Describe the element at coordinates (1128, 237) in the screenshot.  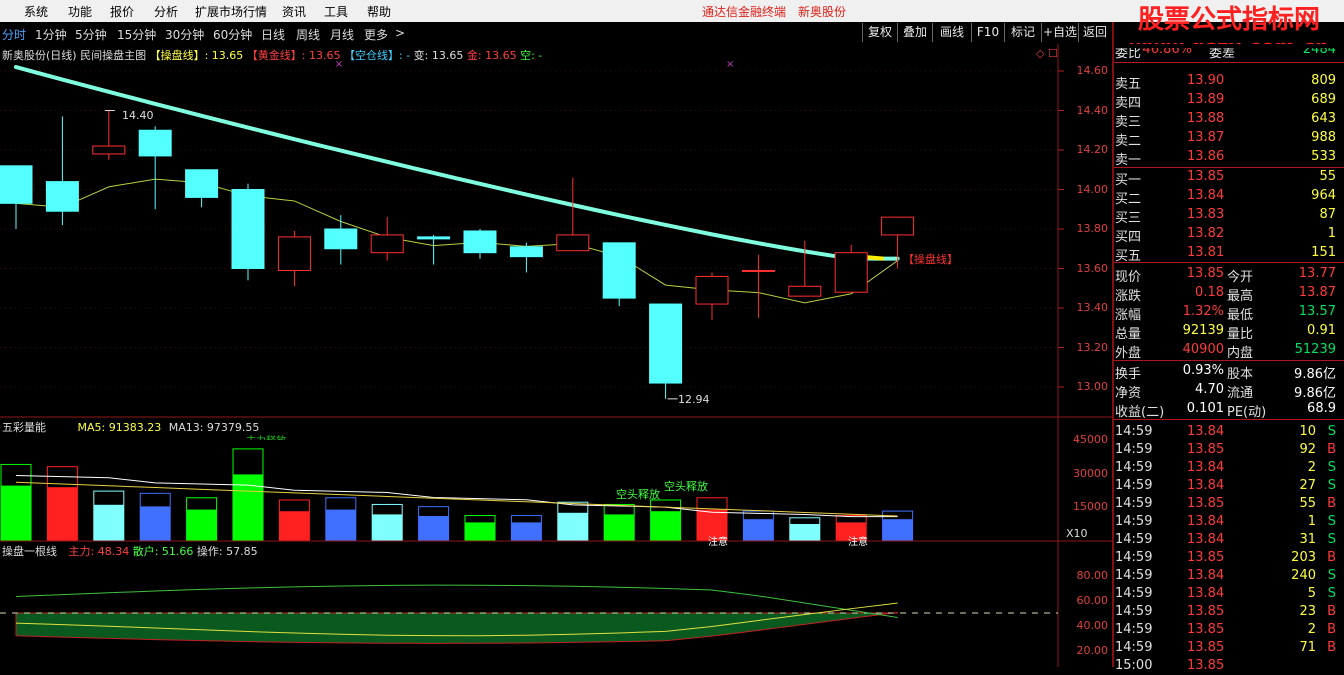
I see `buy-level-label: 买四` at that location.